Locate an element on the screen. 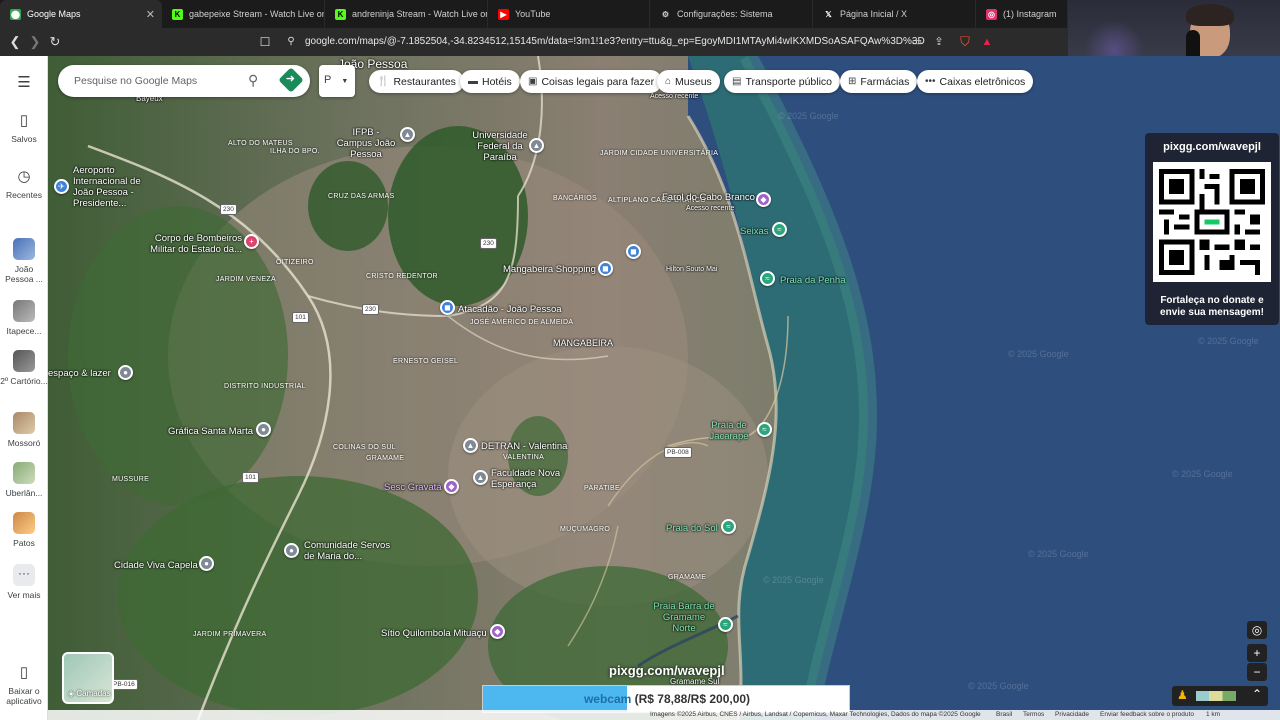  store-pin: ◼ is located at coordinates (447, 307).